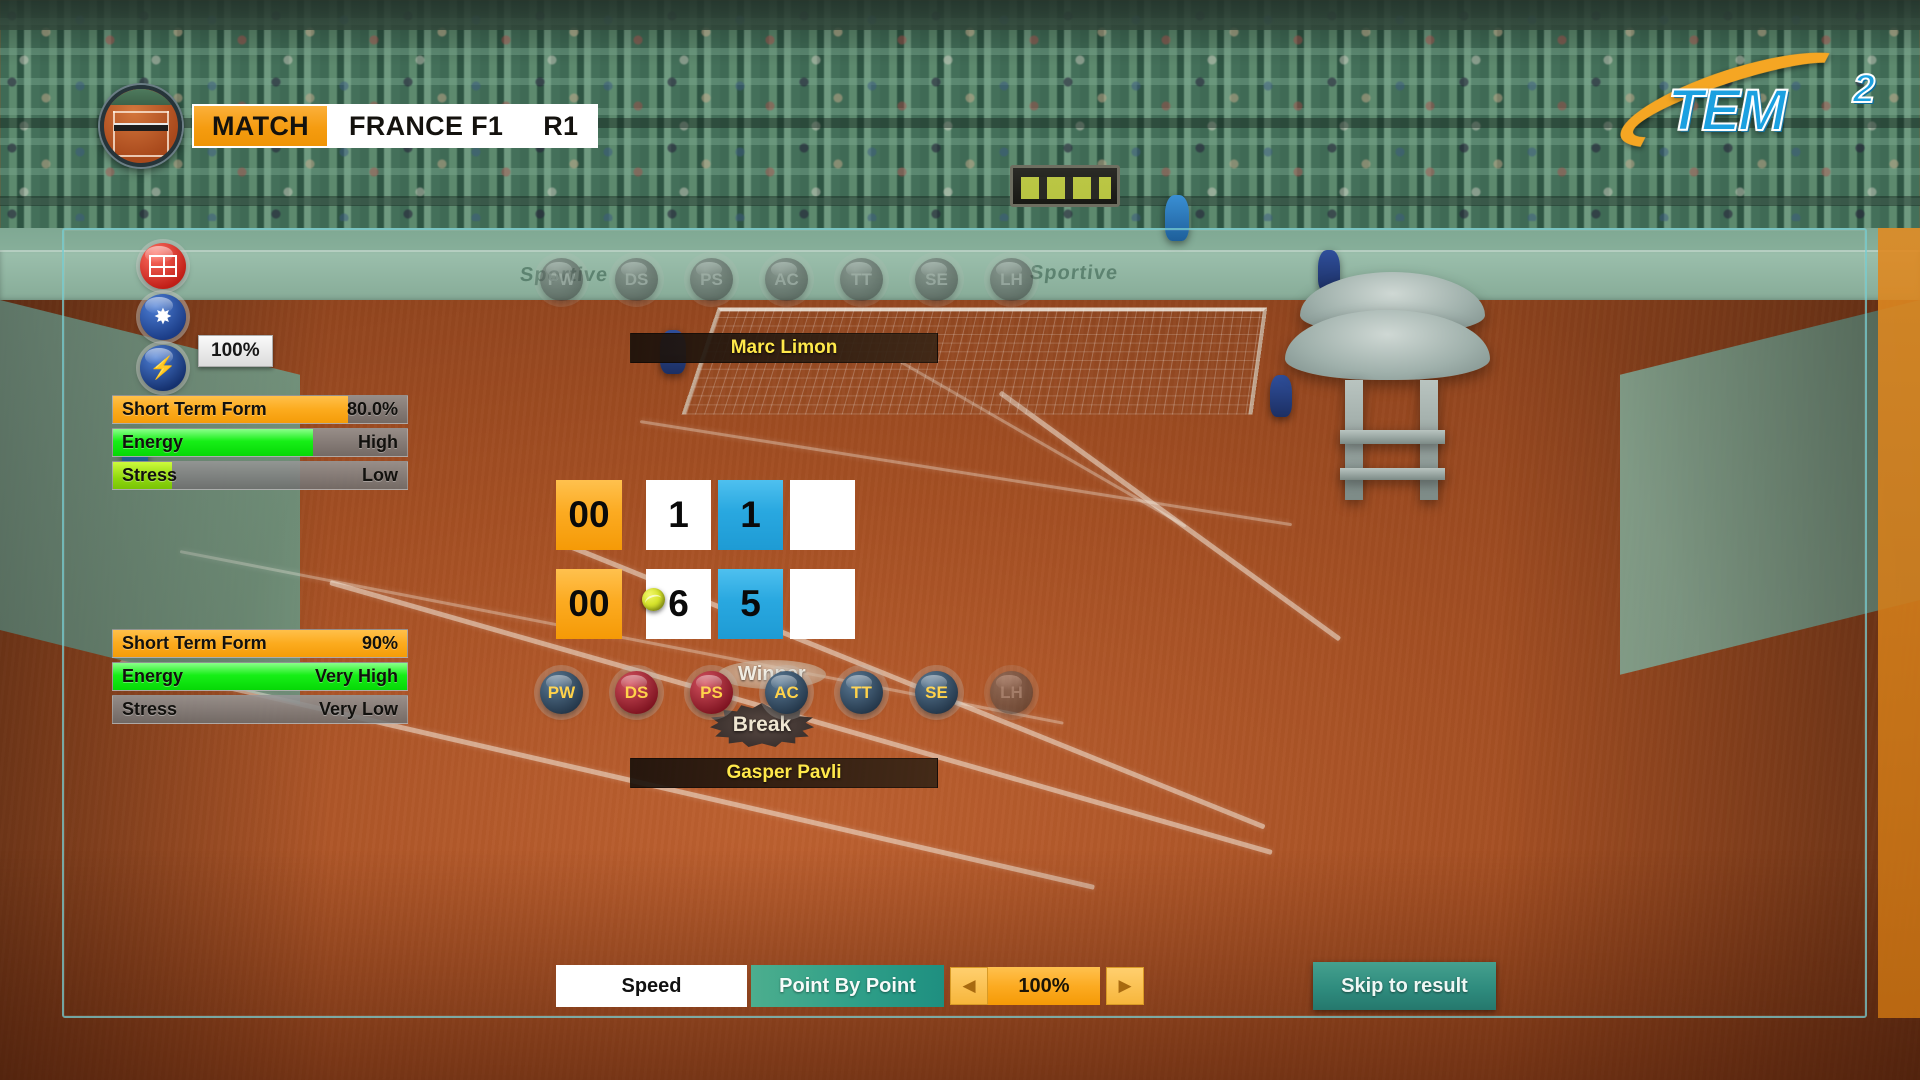 Image resolution: width=1920 pixels, height=1080 pixels. Describe the element at coordinates (1404, 986) in the screenshot. I see `skip-to-result-button: Skip to result` at that location.